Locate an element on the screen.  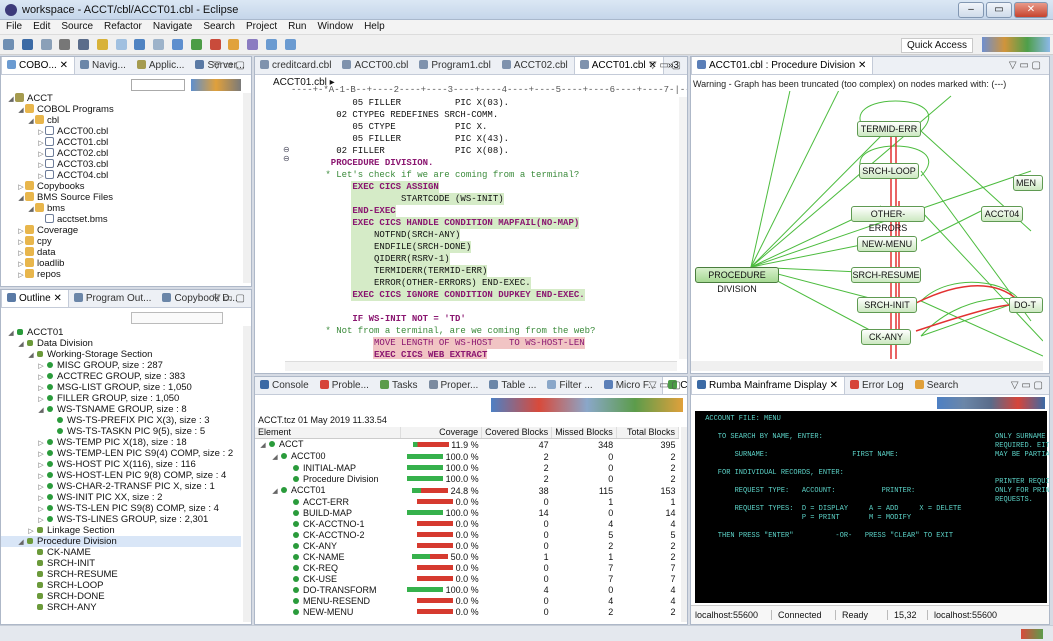
menu-help: Help is located at coordinates (374, 26).